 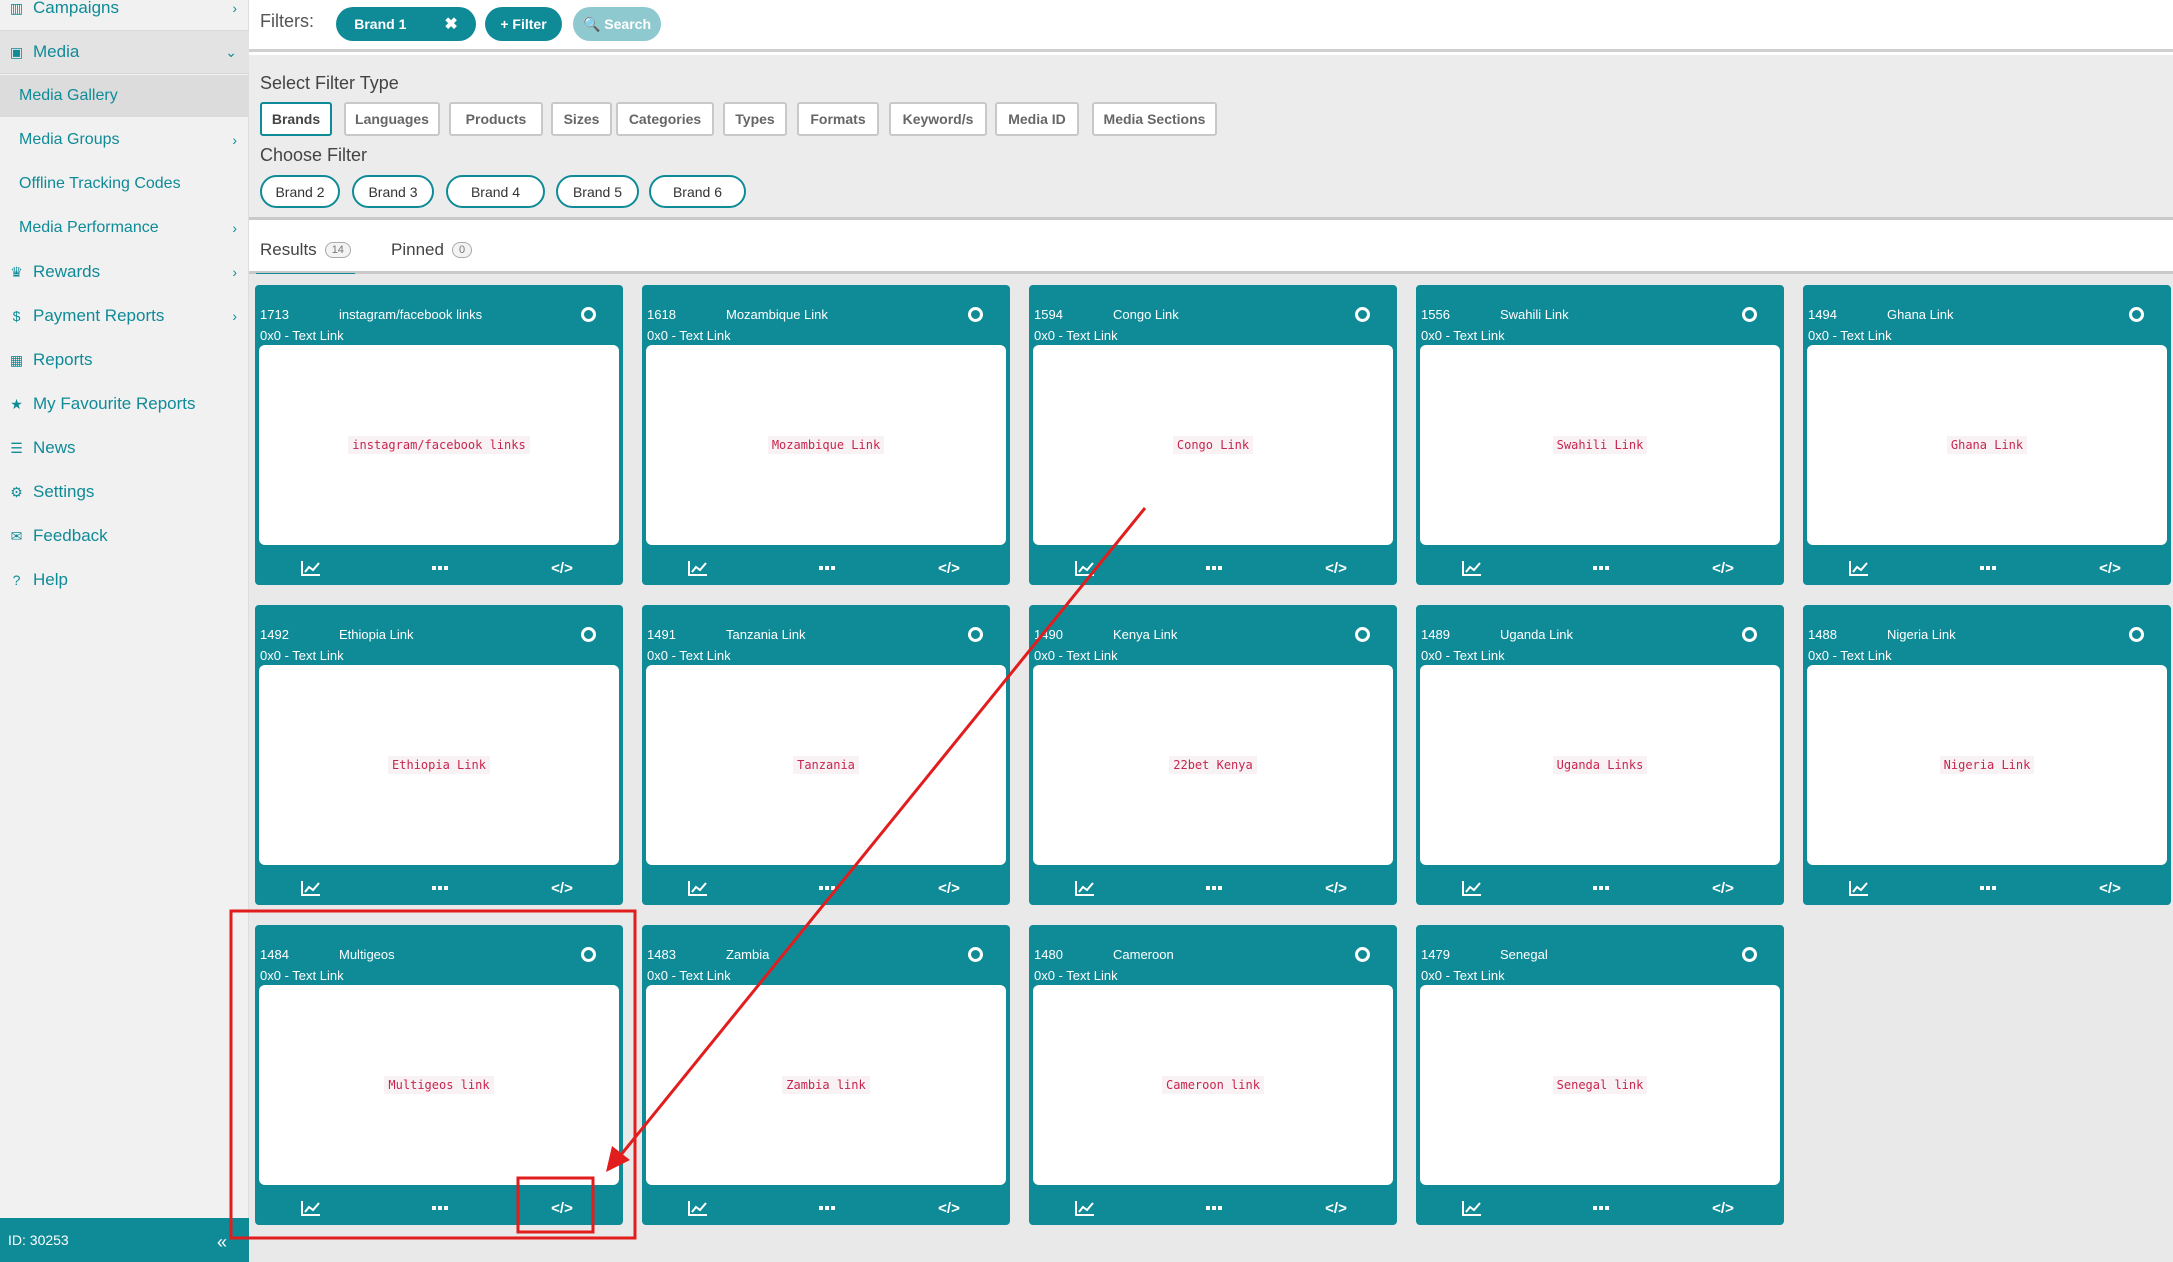 What do you see at coordinates (124, 360) in the screenshot?
I see `sidebar-item-reports: ▦ Reports` at bounding box center [124, 360].